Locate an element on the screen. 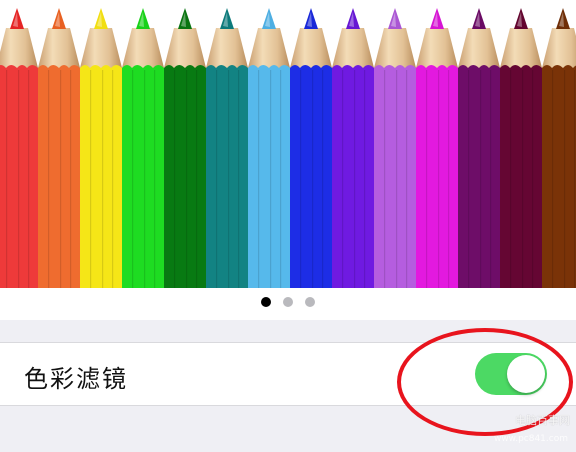 This screenshot has width=576, height=452. color-filter-label: 色彩滤镜 is located at coordinates (76, 379).